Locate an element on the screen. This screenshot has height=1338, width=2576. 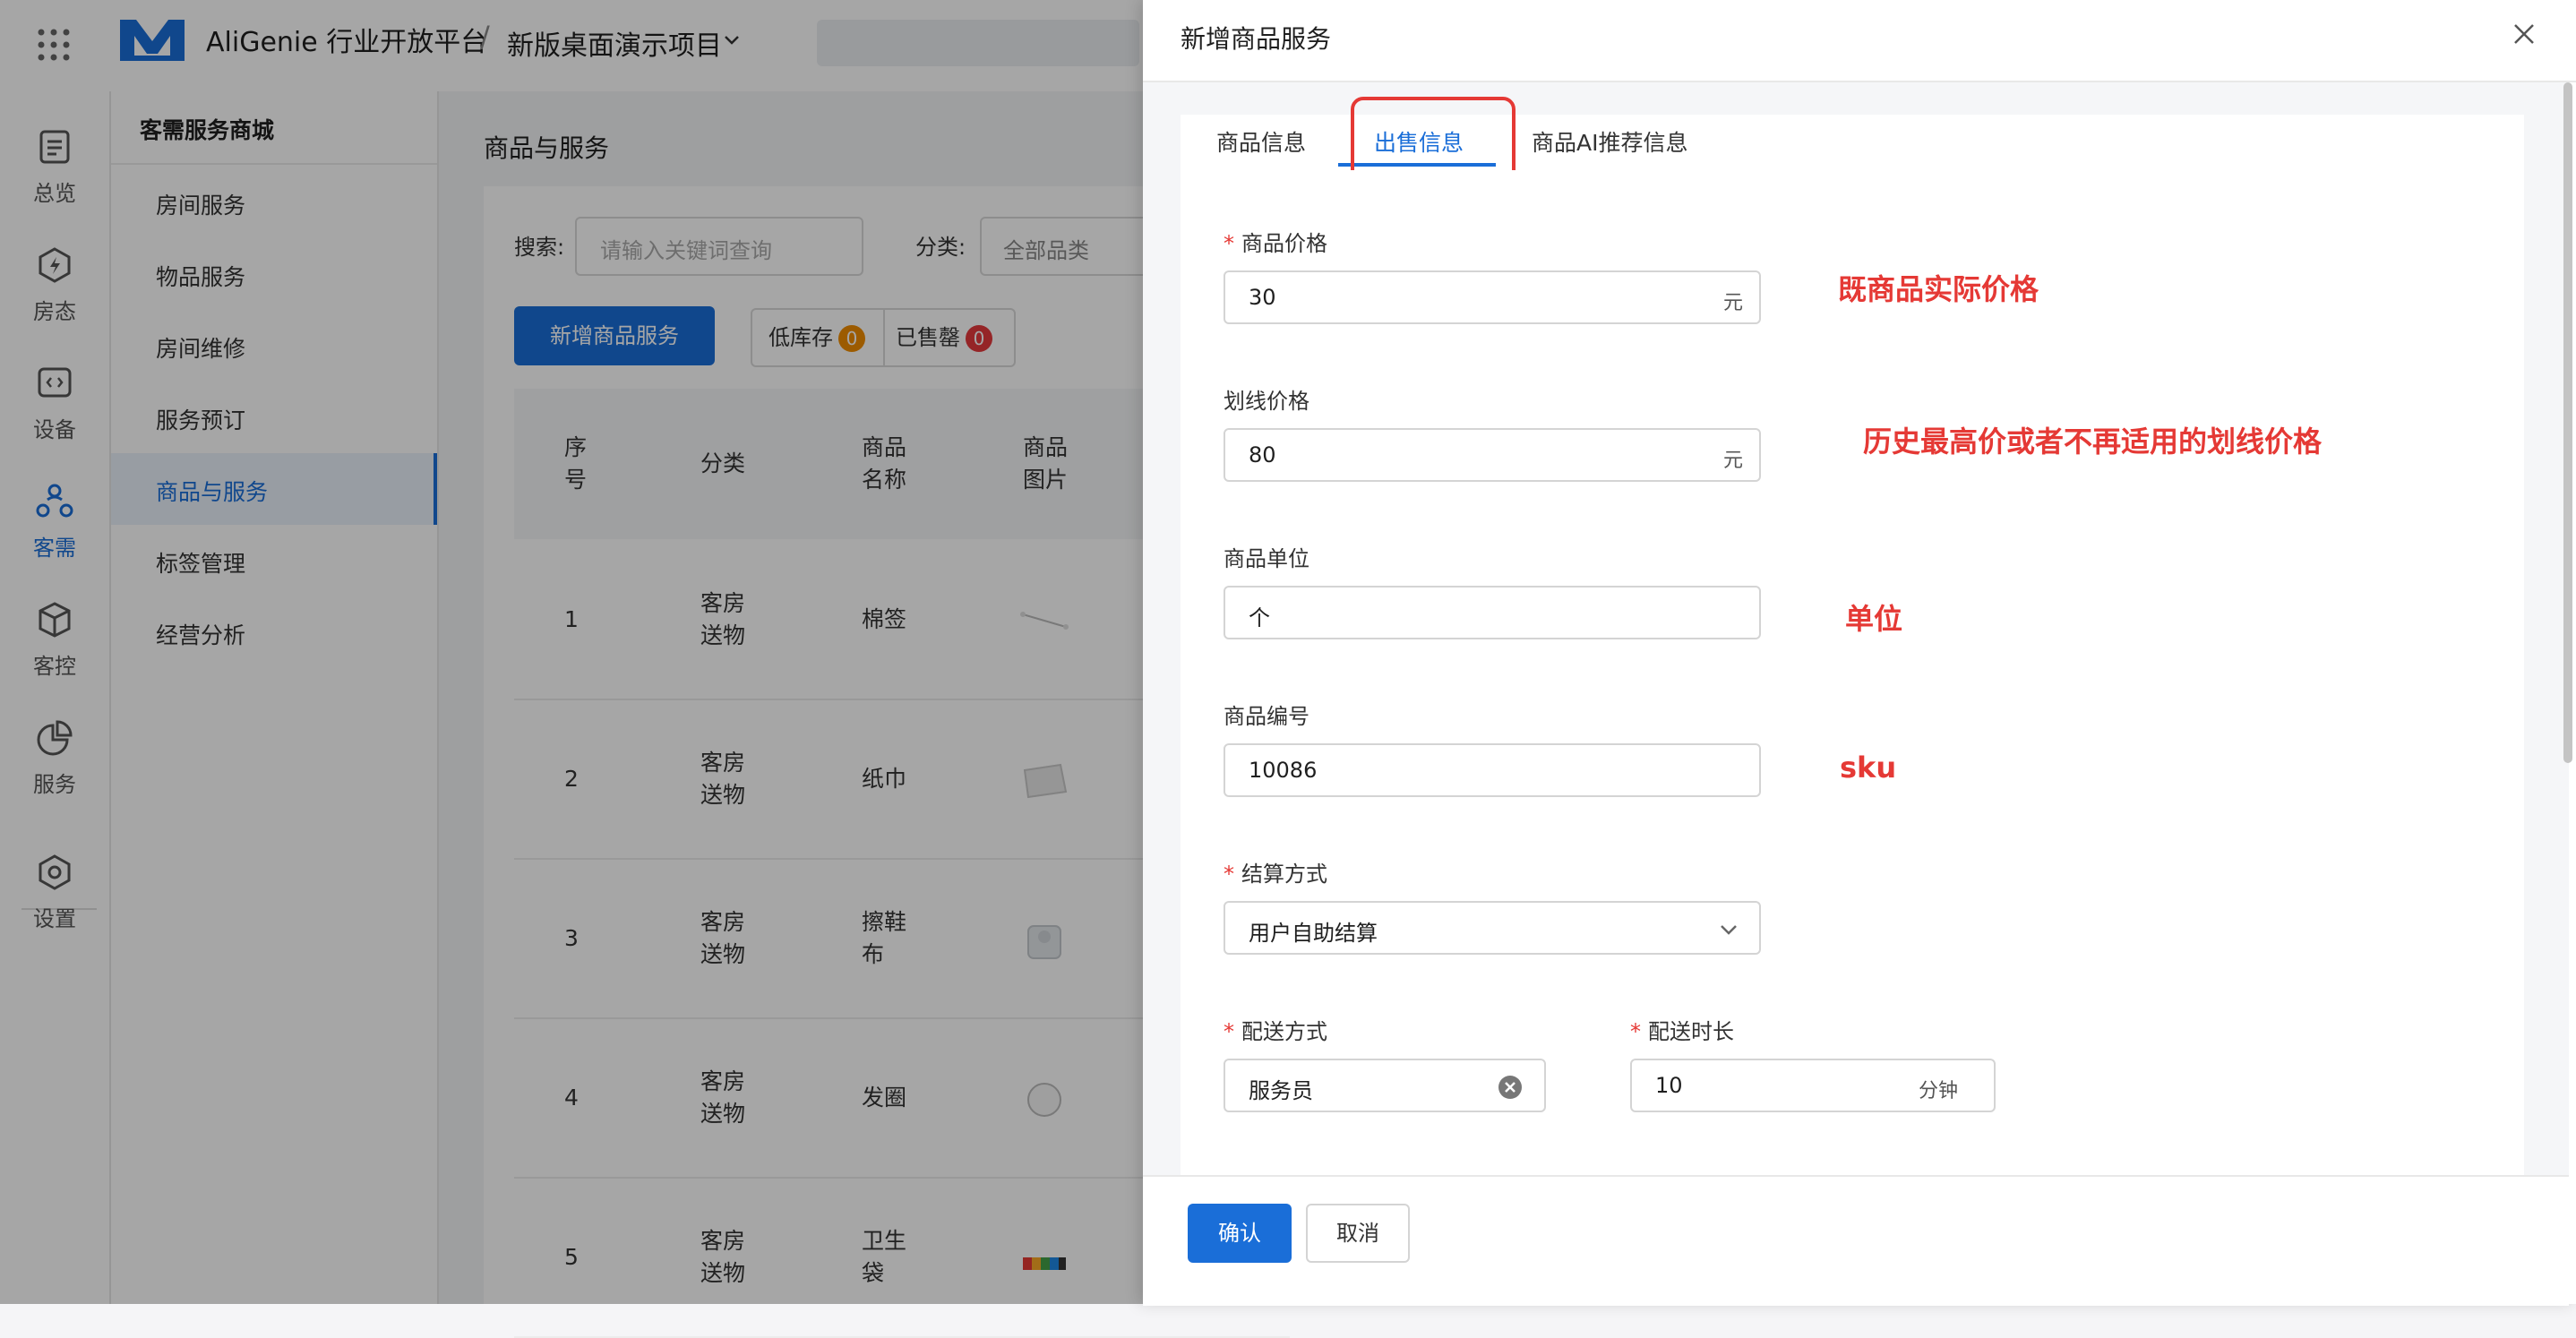
input-value: 30 is located at coordinates (1262, 297).